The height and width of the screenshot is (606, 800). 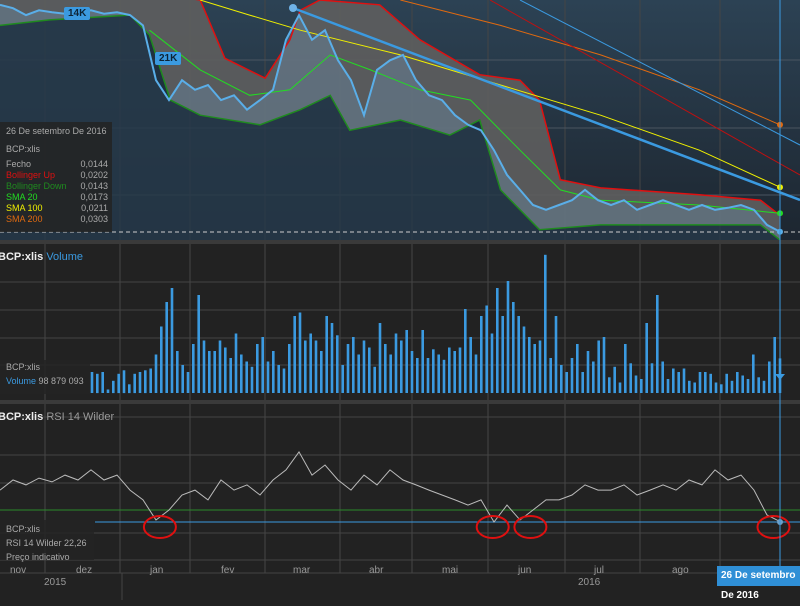 I want to click on volume-info-label: Volume, so click(x=21, y=381).